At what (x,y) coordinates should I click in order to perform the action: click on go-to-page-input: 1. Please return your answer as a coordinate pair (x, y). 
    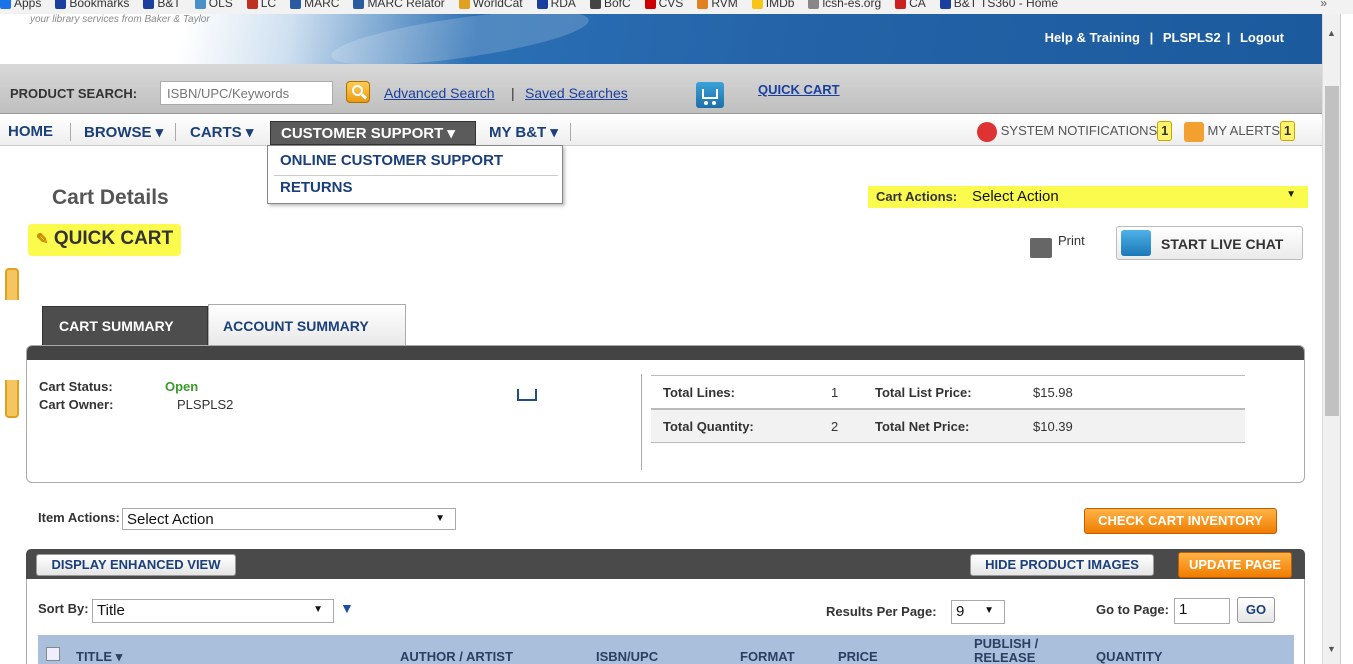
    Looking at the image, I should click on (1202, 611).